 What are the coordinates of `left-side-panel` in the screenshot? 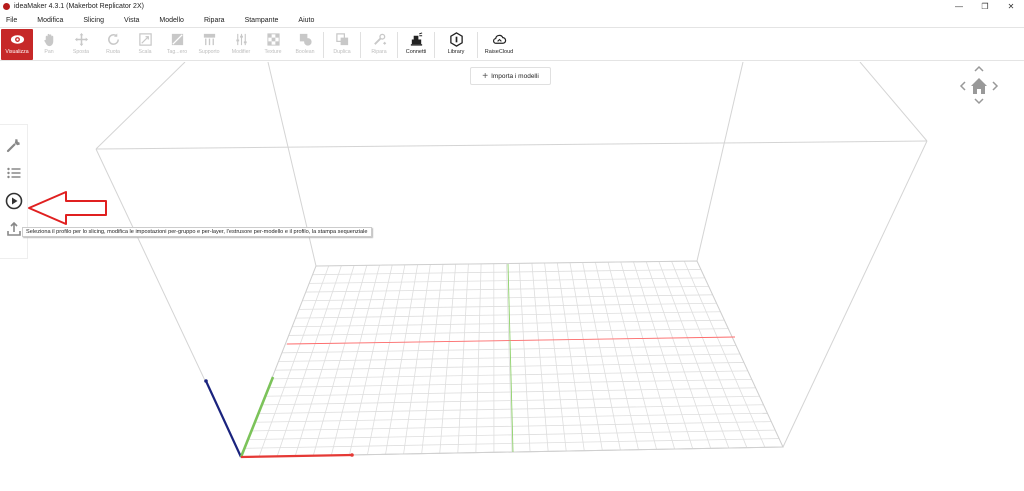 It's located at (14, 191).